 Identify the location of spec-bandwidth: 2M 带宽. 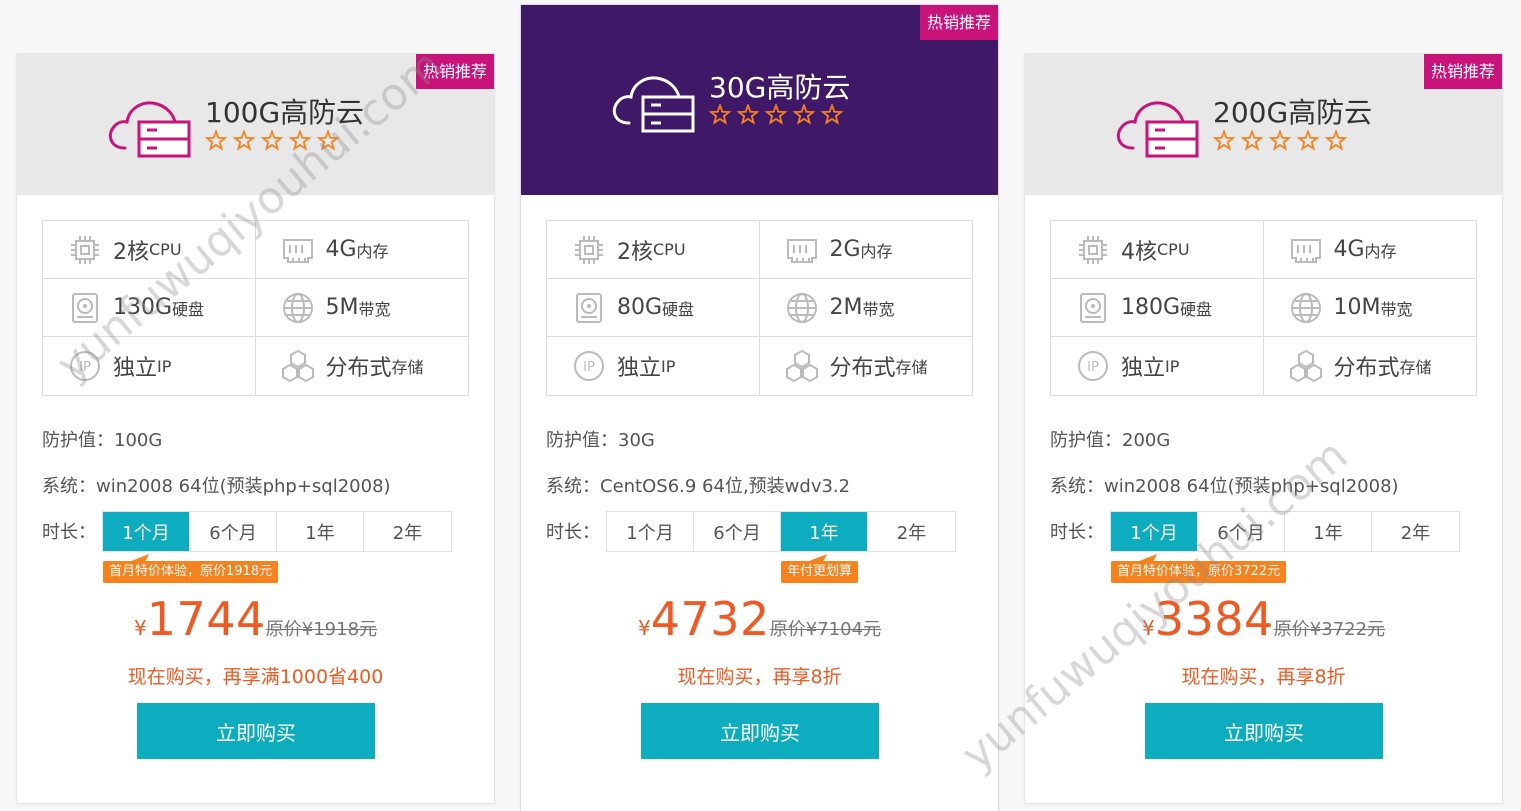
(865, 308).